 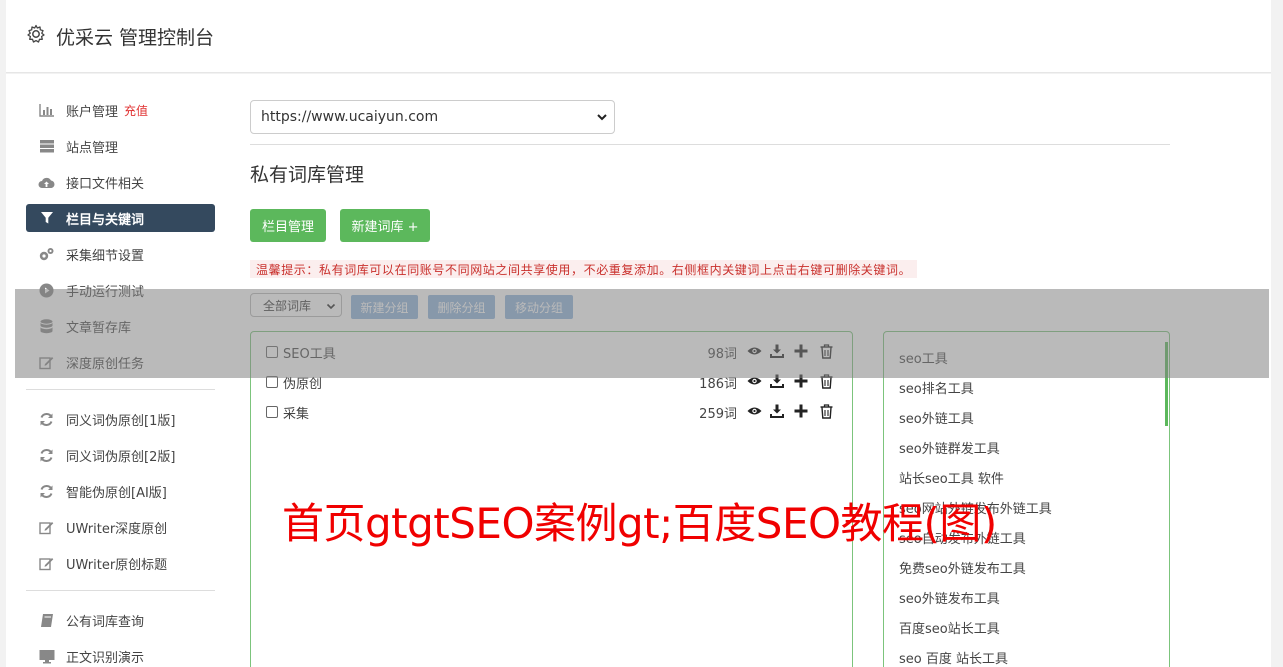 What do you see at coordinates (135, 38) in the screenshot?
I see `app-title: 优采云 管理控制台` at bounding box center [135, 38].